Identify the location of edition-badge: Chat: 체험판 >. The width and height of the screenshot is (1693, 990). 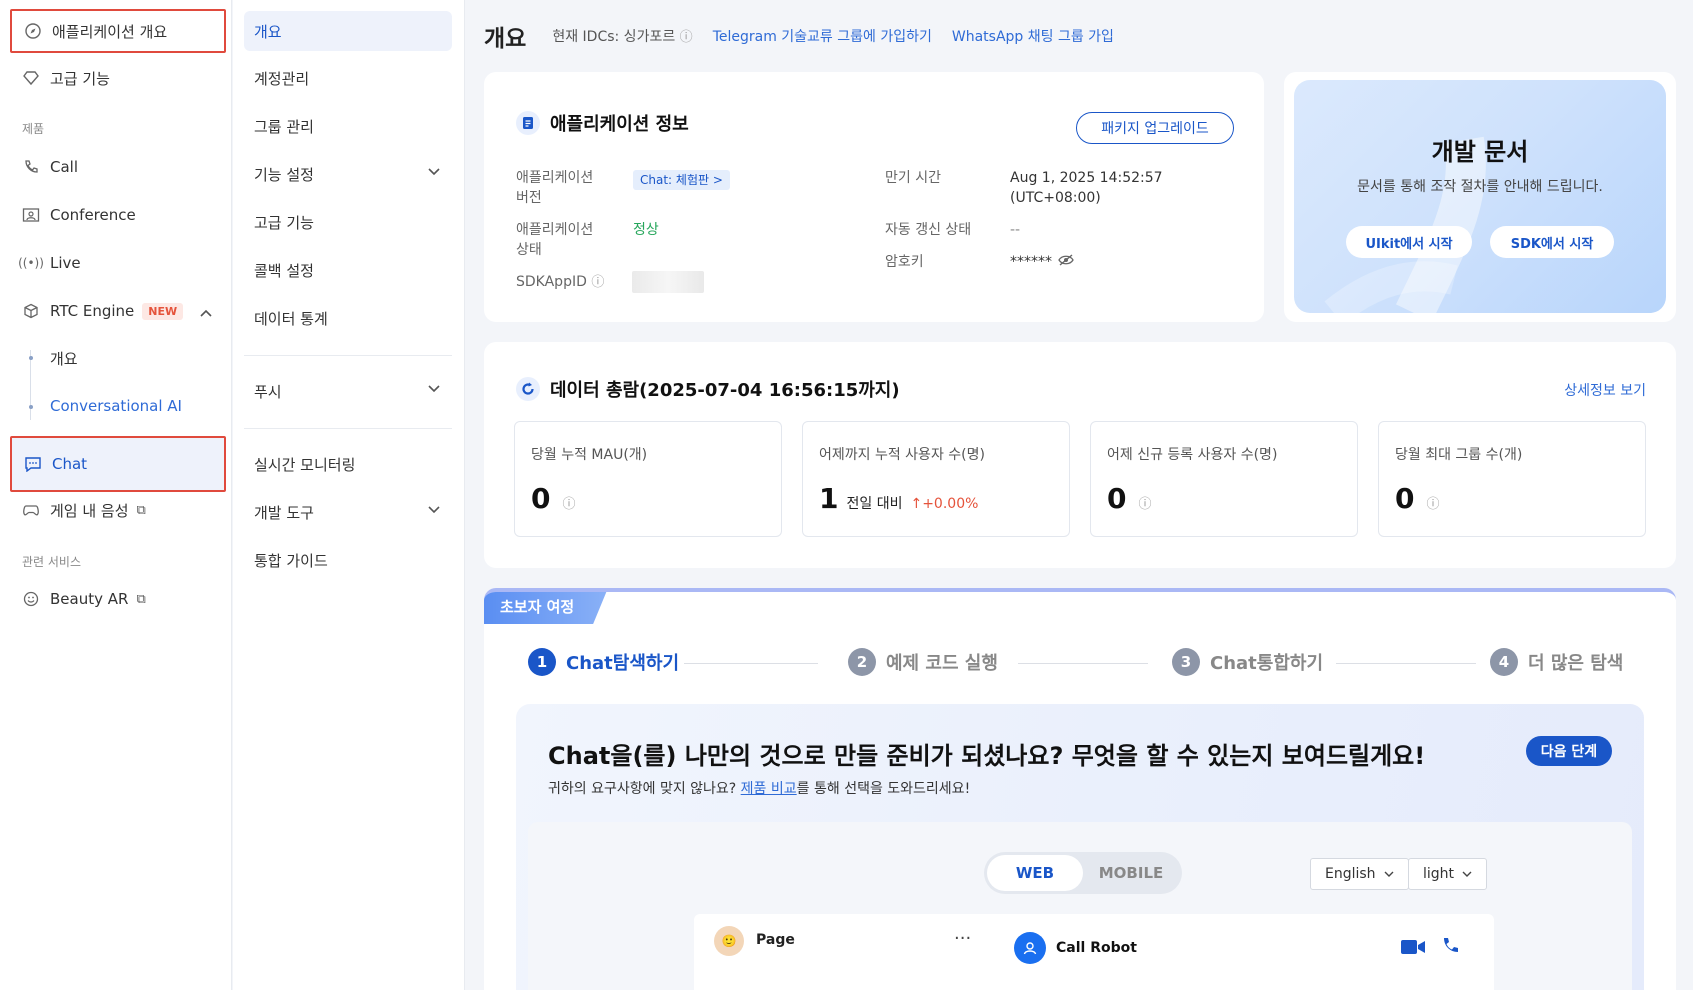
(681, 180).